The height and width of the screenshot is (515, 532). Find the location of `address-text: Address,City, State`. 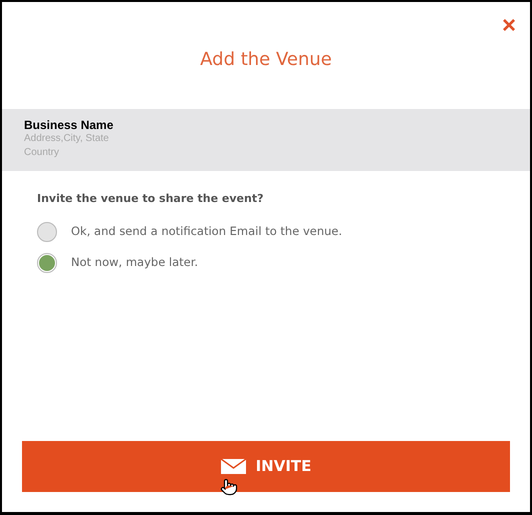

address-text: Address,City, State is located at coordinates (66, 139).